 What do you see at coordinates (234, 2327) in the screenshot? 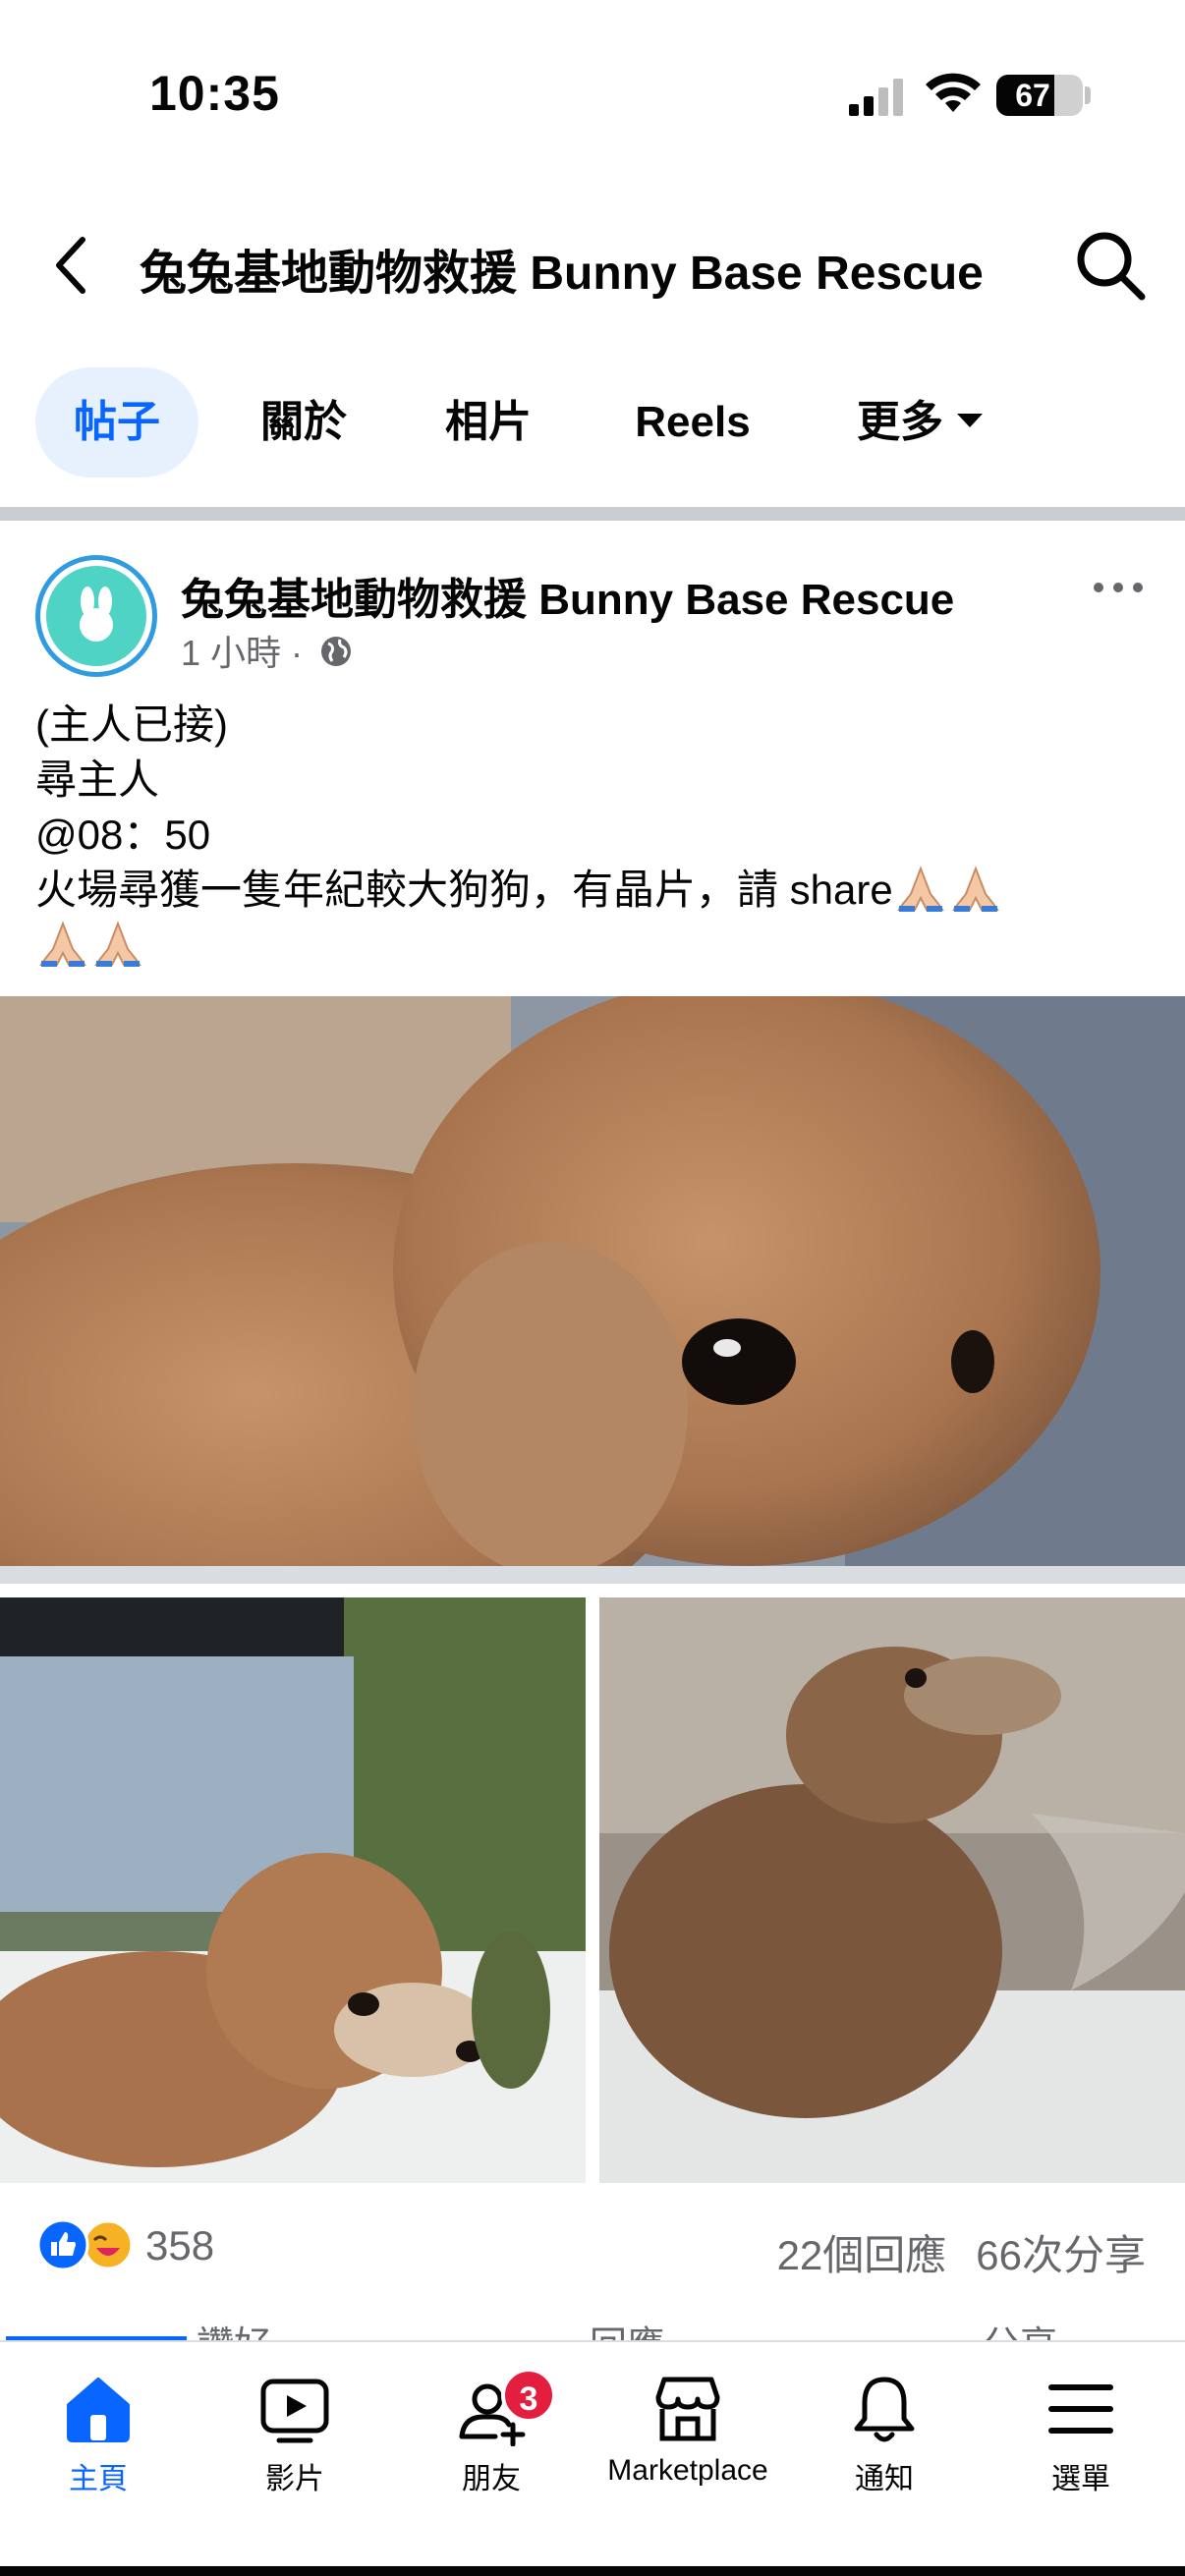
I see `like-button: 讚好` at bounding box center [234, 2327].